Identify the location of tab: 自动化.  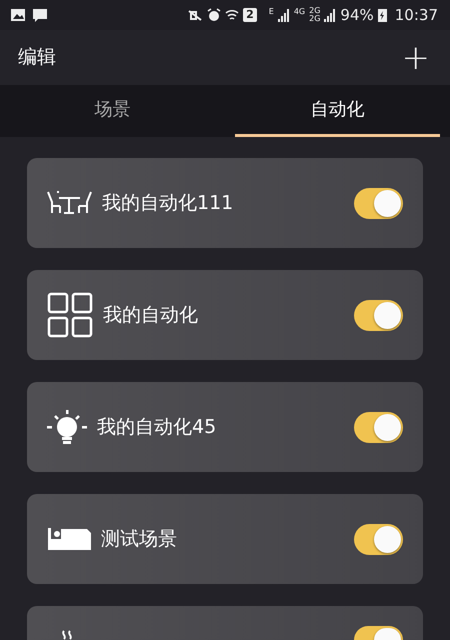
(337, 111).